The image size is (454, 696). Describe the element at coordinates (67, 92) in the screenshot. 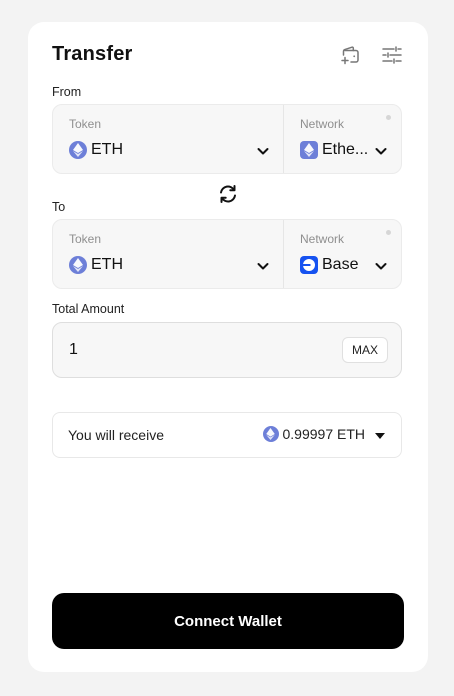

I see `from-label: From` at that location.